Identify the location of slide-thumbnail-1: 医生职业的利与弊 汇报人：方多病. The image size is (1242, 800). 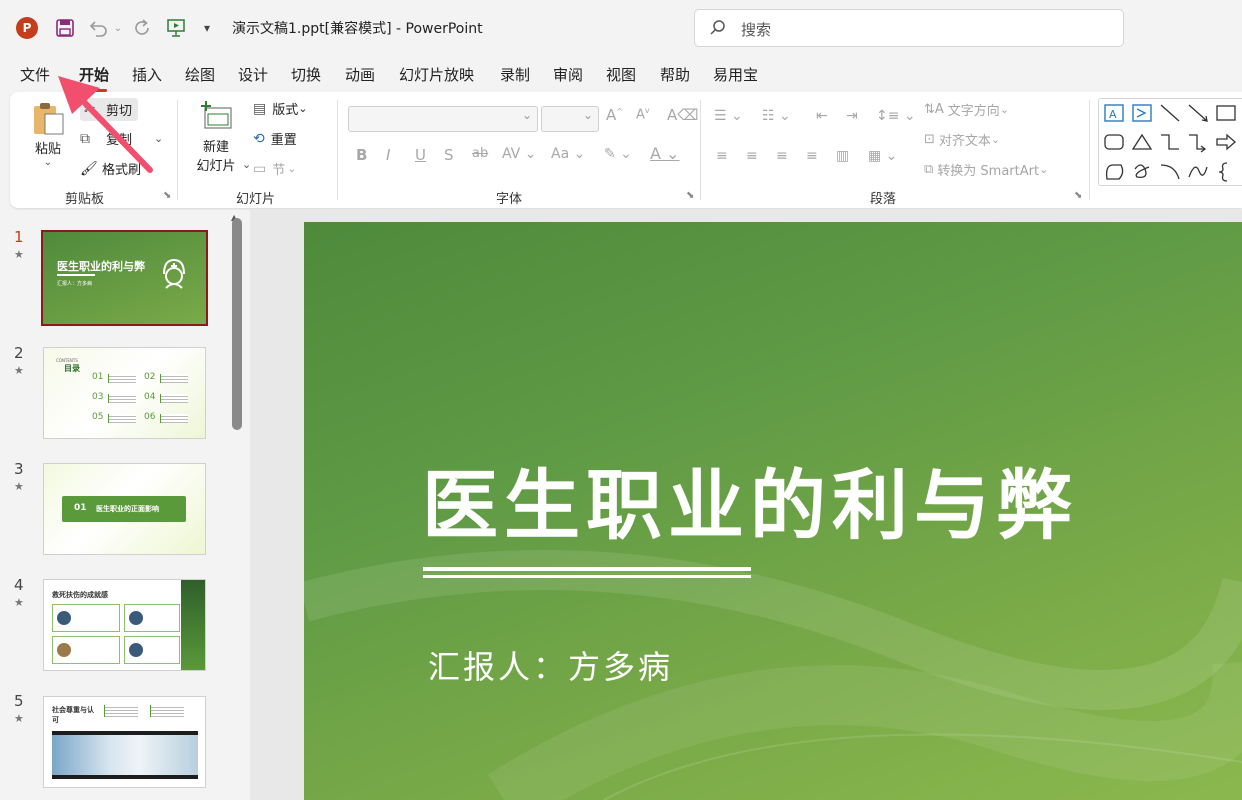
(124, 278).